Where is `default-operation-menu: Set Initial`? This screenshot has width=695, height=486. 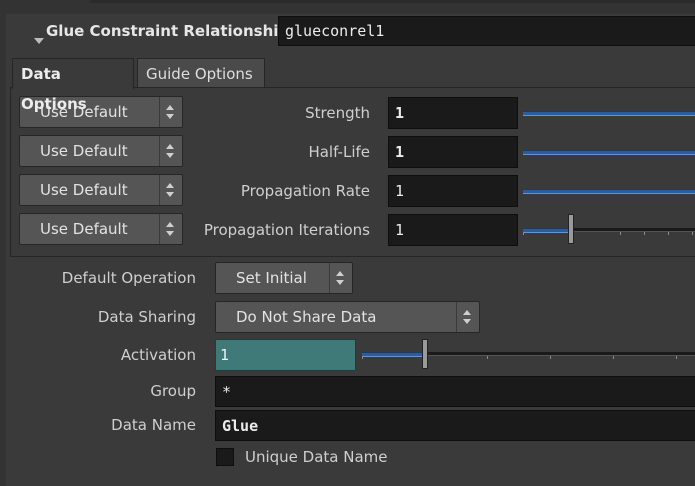 default-operation-menu: Set Initial is located at coordinates (284, 278).